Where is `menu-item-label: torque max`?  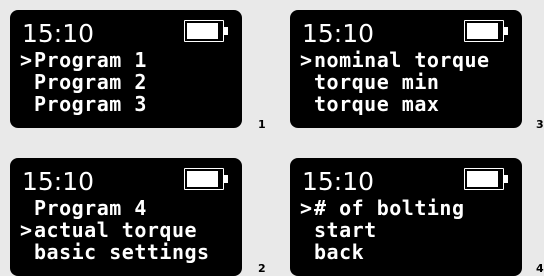
menu-item-label: torque max is located at coordinates (377, 104).